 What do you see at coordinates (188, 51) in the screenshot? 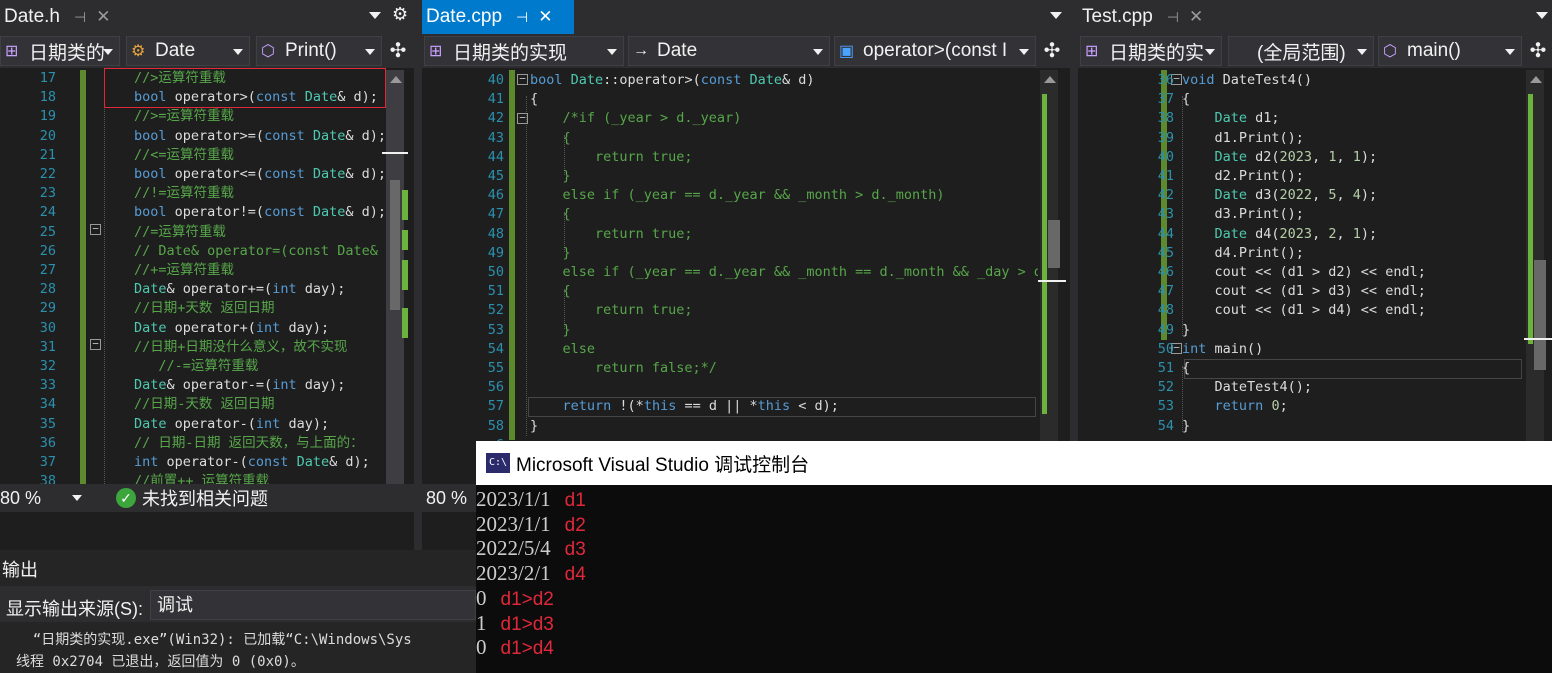
I see `class-dropdown: ⚙ Date` at bounding box center [188, 51].